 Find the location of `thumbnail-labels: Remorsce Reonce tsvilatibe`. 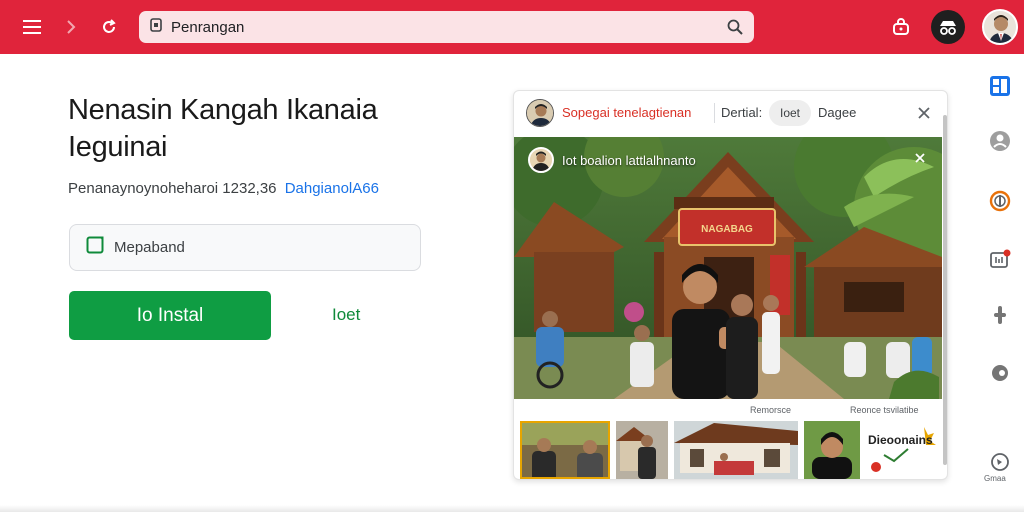

thumbnail-labels: Remorsce Reonce tsvilatibe is located at coordinates (728, 411).